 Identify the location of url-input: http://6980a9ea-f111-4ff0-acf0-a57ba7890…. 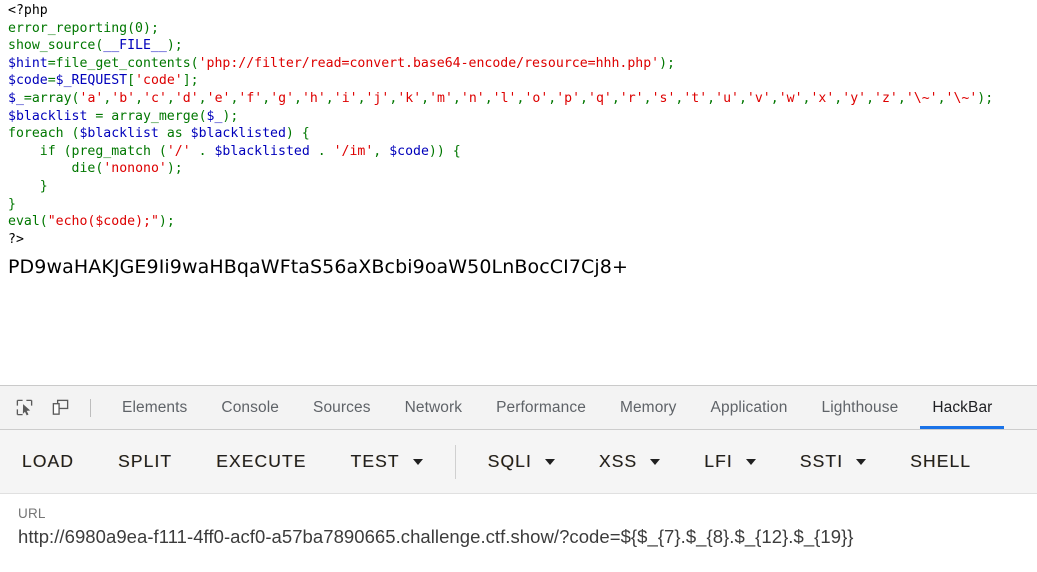
(527, 537).